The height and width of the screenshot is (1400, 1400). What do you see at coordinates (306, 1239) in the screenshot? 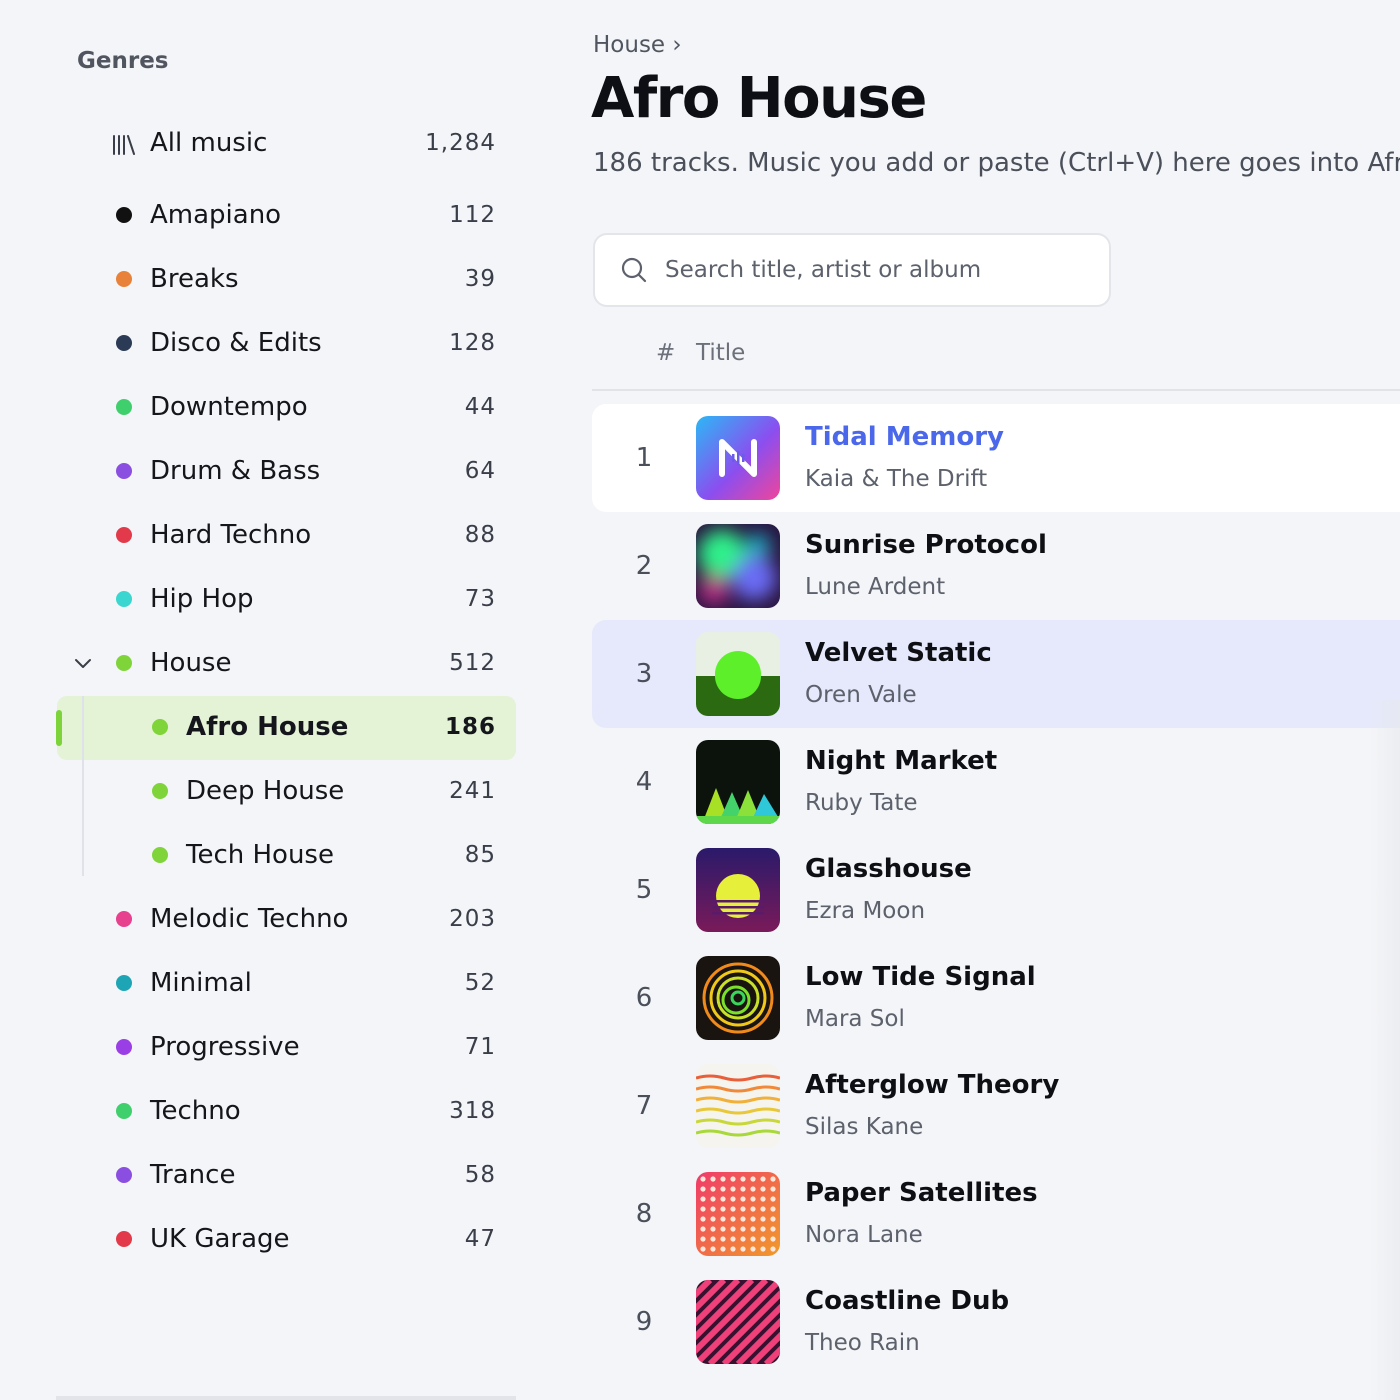
I see `sidebar-item-uk-garage: UK Garage 47` at bounding box center [306, 1239].